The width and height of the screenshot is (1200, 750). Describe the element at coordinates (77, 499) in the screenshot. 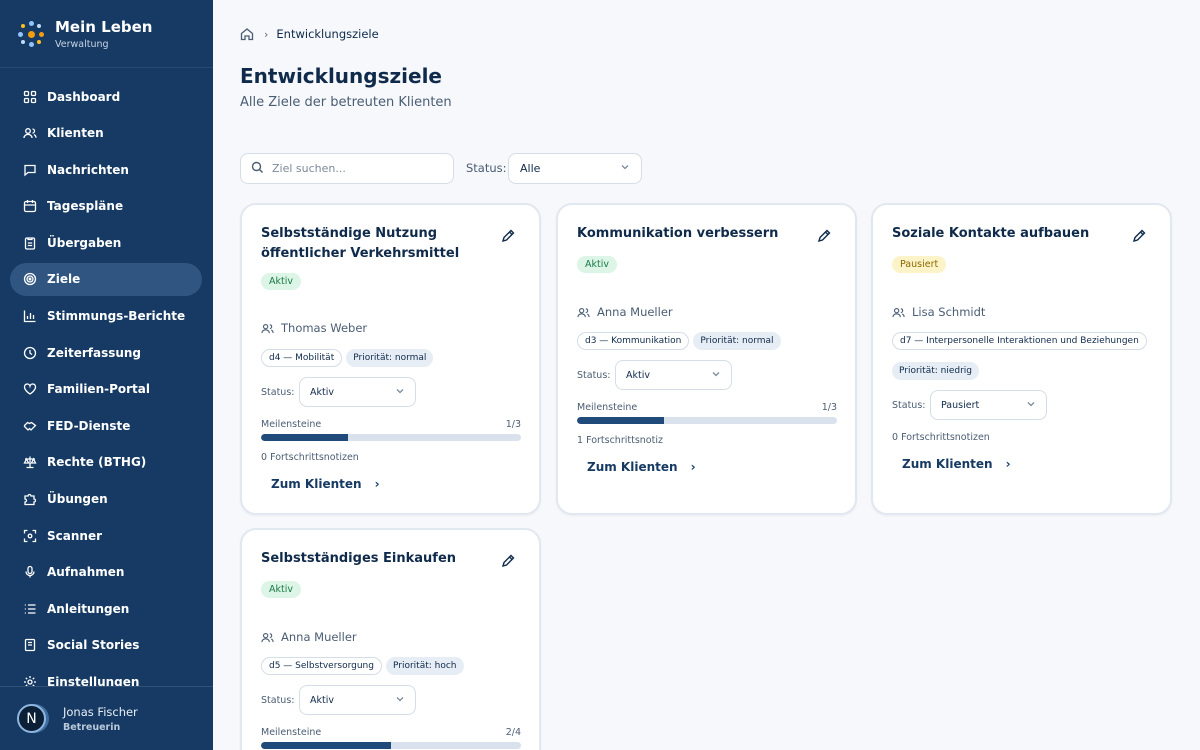

I see `sidebar-item-label: Übungen` at that location.